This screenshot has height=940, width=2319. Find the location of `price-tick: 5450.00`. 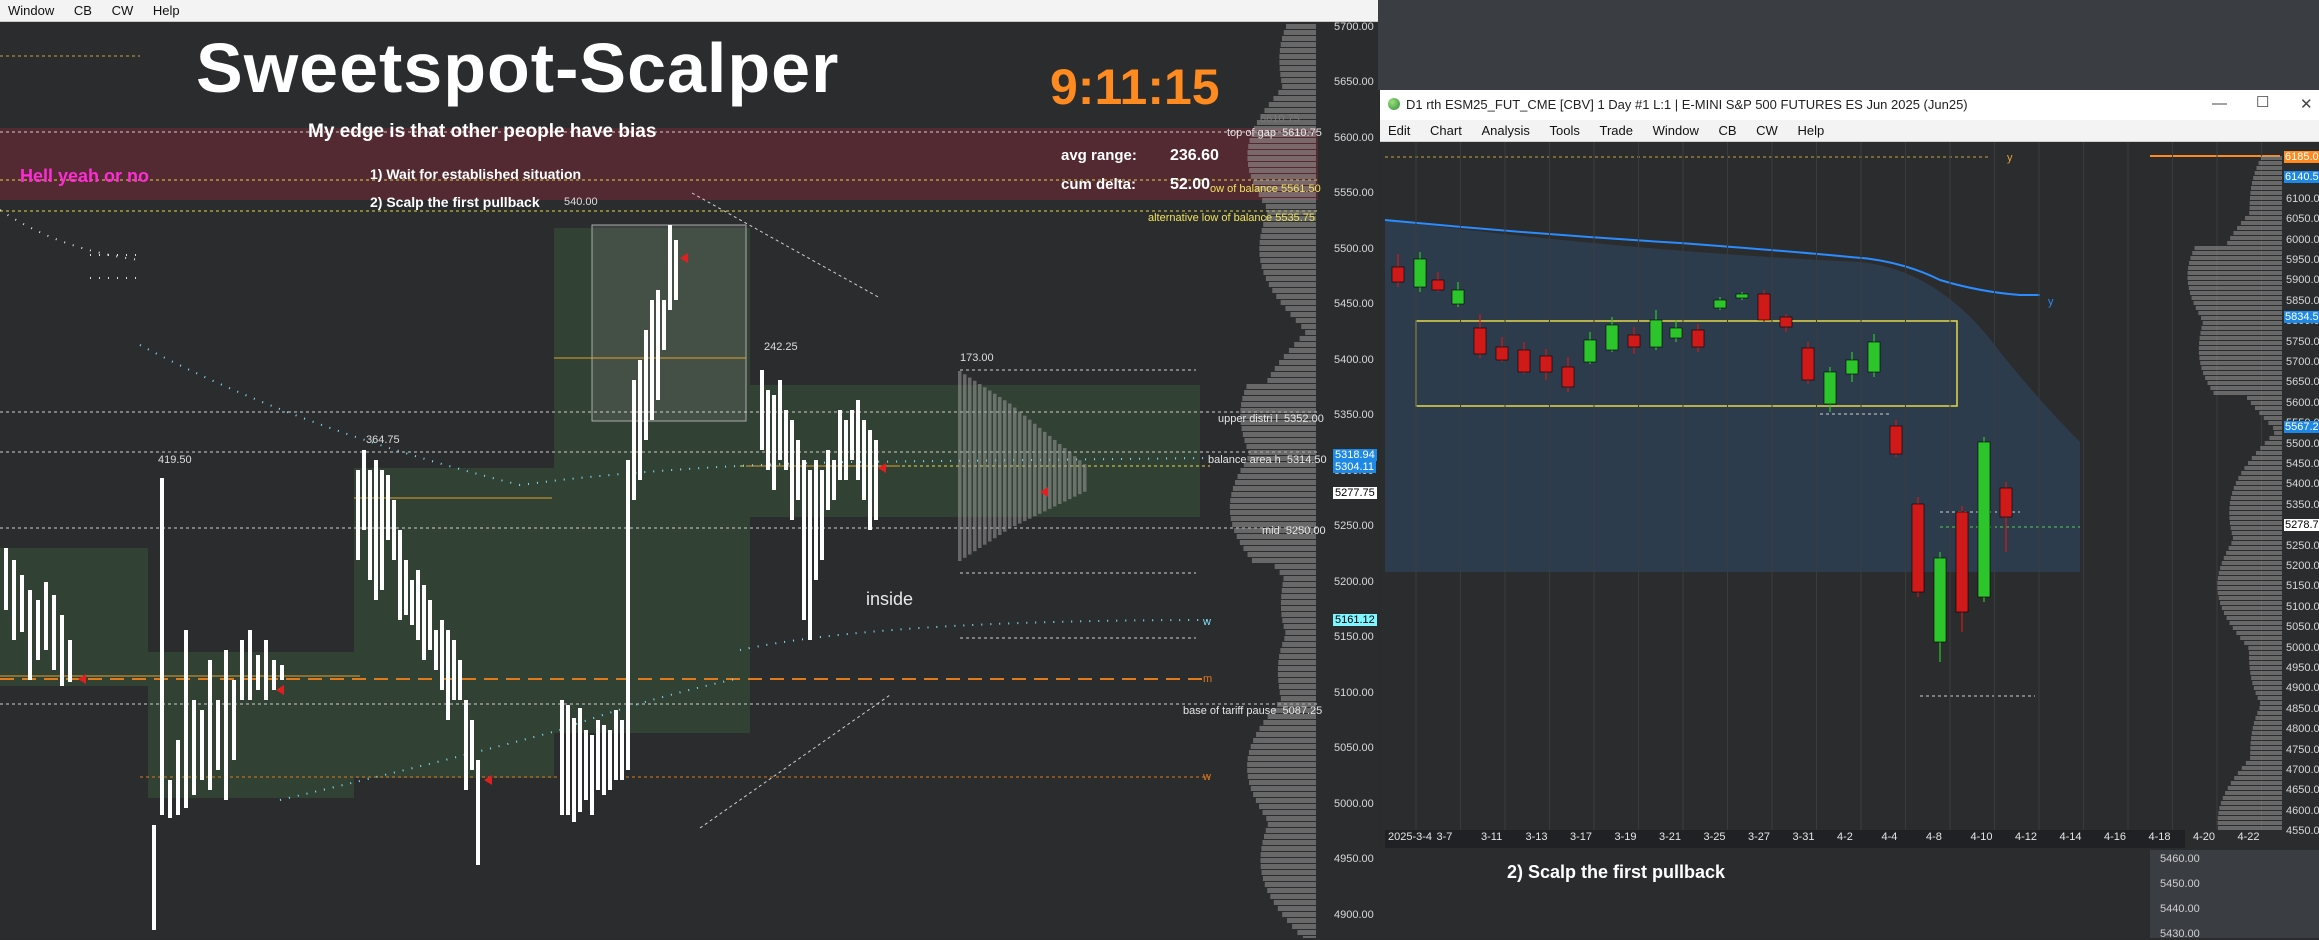

price-tick: 5450.00 is located at coordinates (2302, 464).